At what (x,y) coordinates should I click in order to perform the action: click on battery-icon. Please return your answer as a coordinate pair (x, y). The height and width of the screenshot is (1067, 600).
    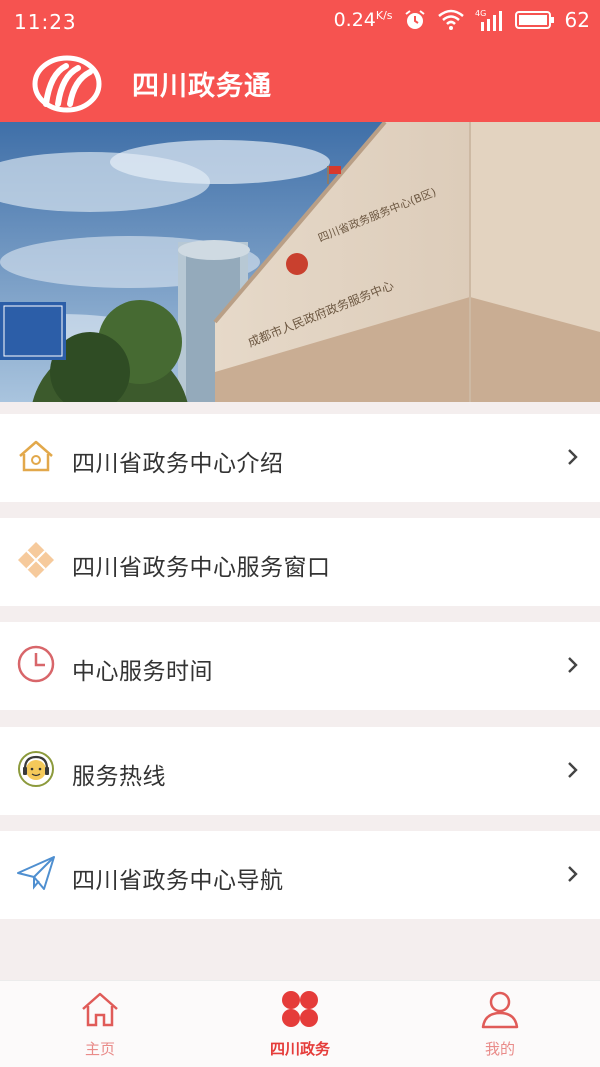
    Looking at the image, I should click on (534, 20).